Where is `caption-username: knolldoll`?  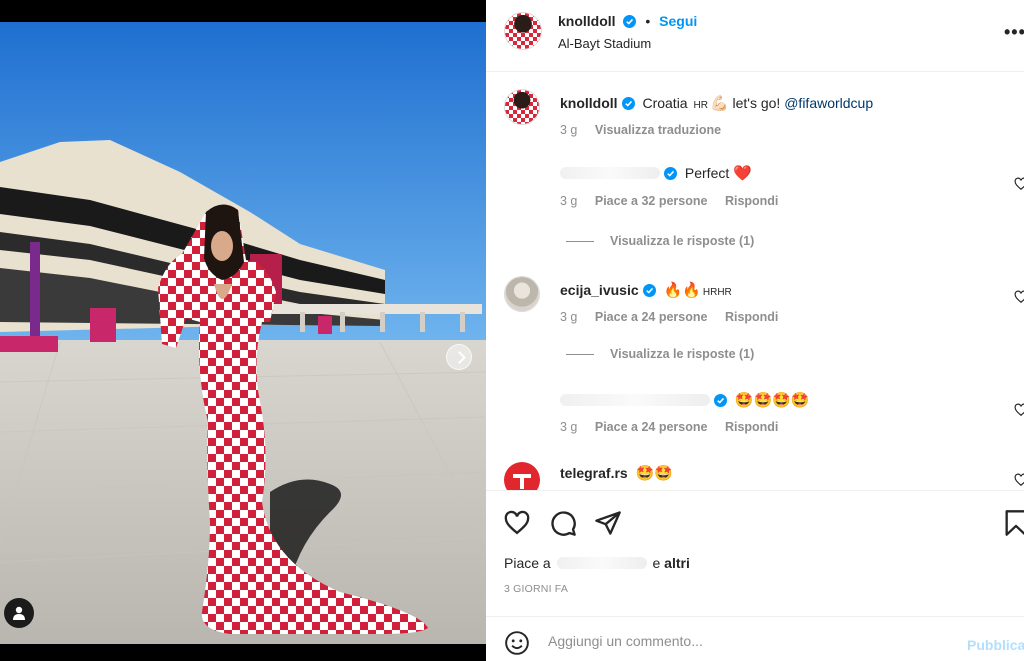 caption-username: knolldoll is located at coordinates (589, 103).